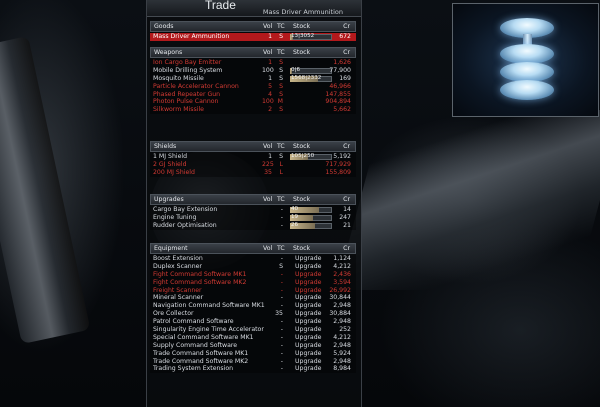 This screenshot has width=600, height=407. Describe the element at coordinates (195, 345) in the screenshot. I see `item-name: Supply Command Software` at that location.